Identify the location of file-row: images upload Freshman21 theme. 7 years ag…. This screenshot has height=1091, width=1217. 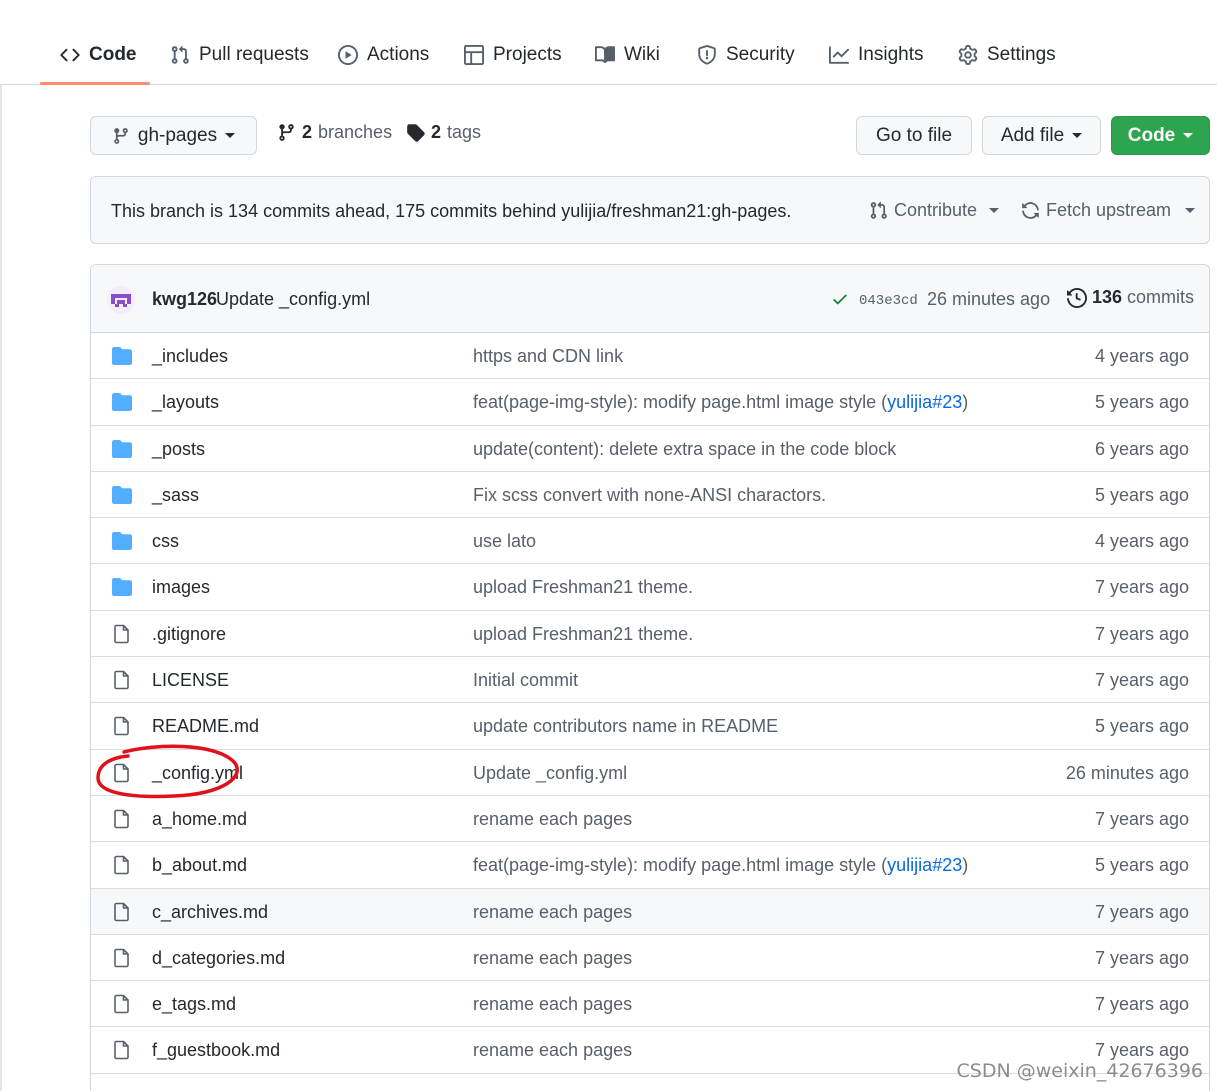
(650, 587).